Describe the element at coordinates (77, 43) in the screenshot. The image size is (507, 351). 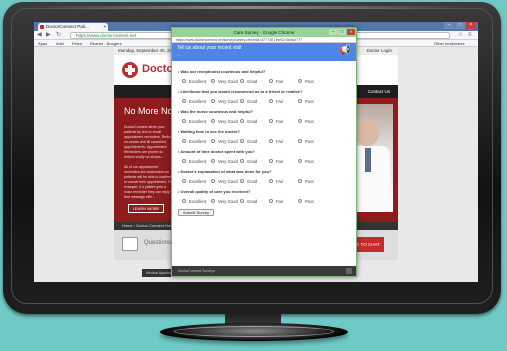
I see `bookmark-fetze: Fetze` at that location.